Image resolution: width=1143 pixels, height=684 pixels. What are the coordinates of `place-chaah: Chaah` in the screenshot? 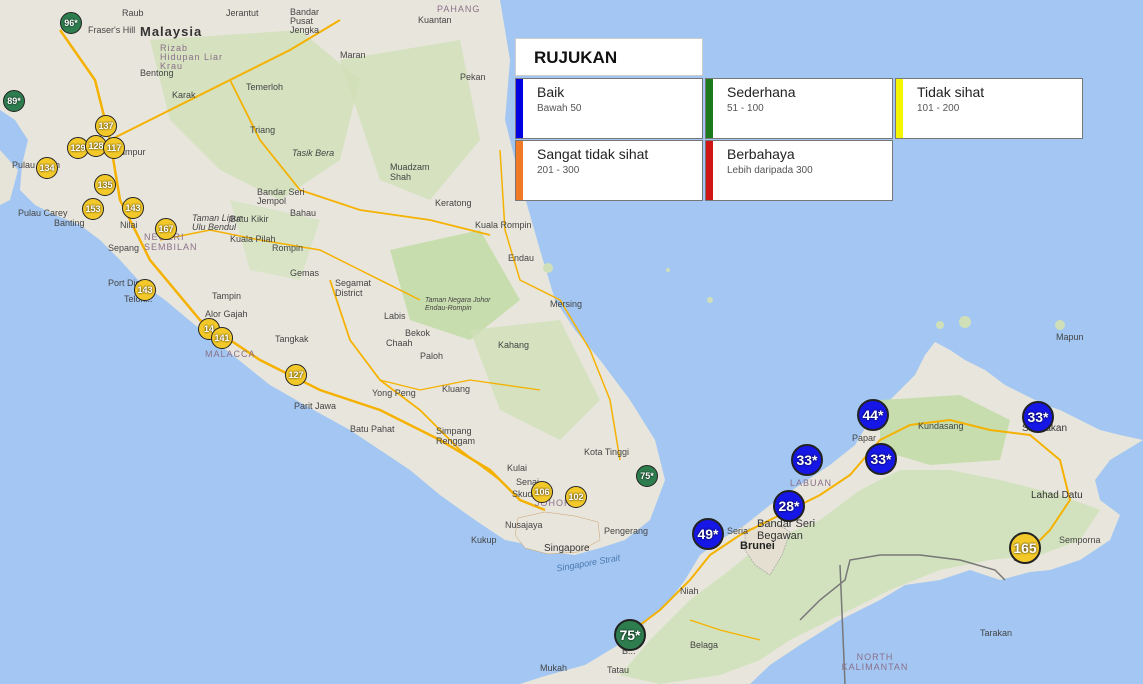 It's located at (399, 343).